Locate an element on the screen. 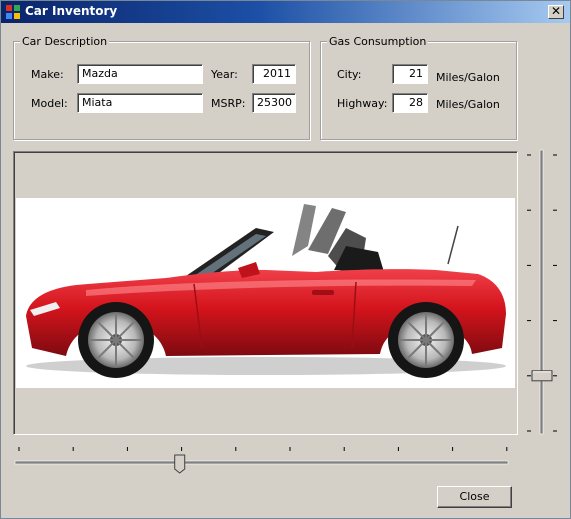 The image size is (571, 519). vertical-slider-thumb is located at coordinates (542, 376).